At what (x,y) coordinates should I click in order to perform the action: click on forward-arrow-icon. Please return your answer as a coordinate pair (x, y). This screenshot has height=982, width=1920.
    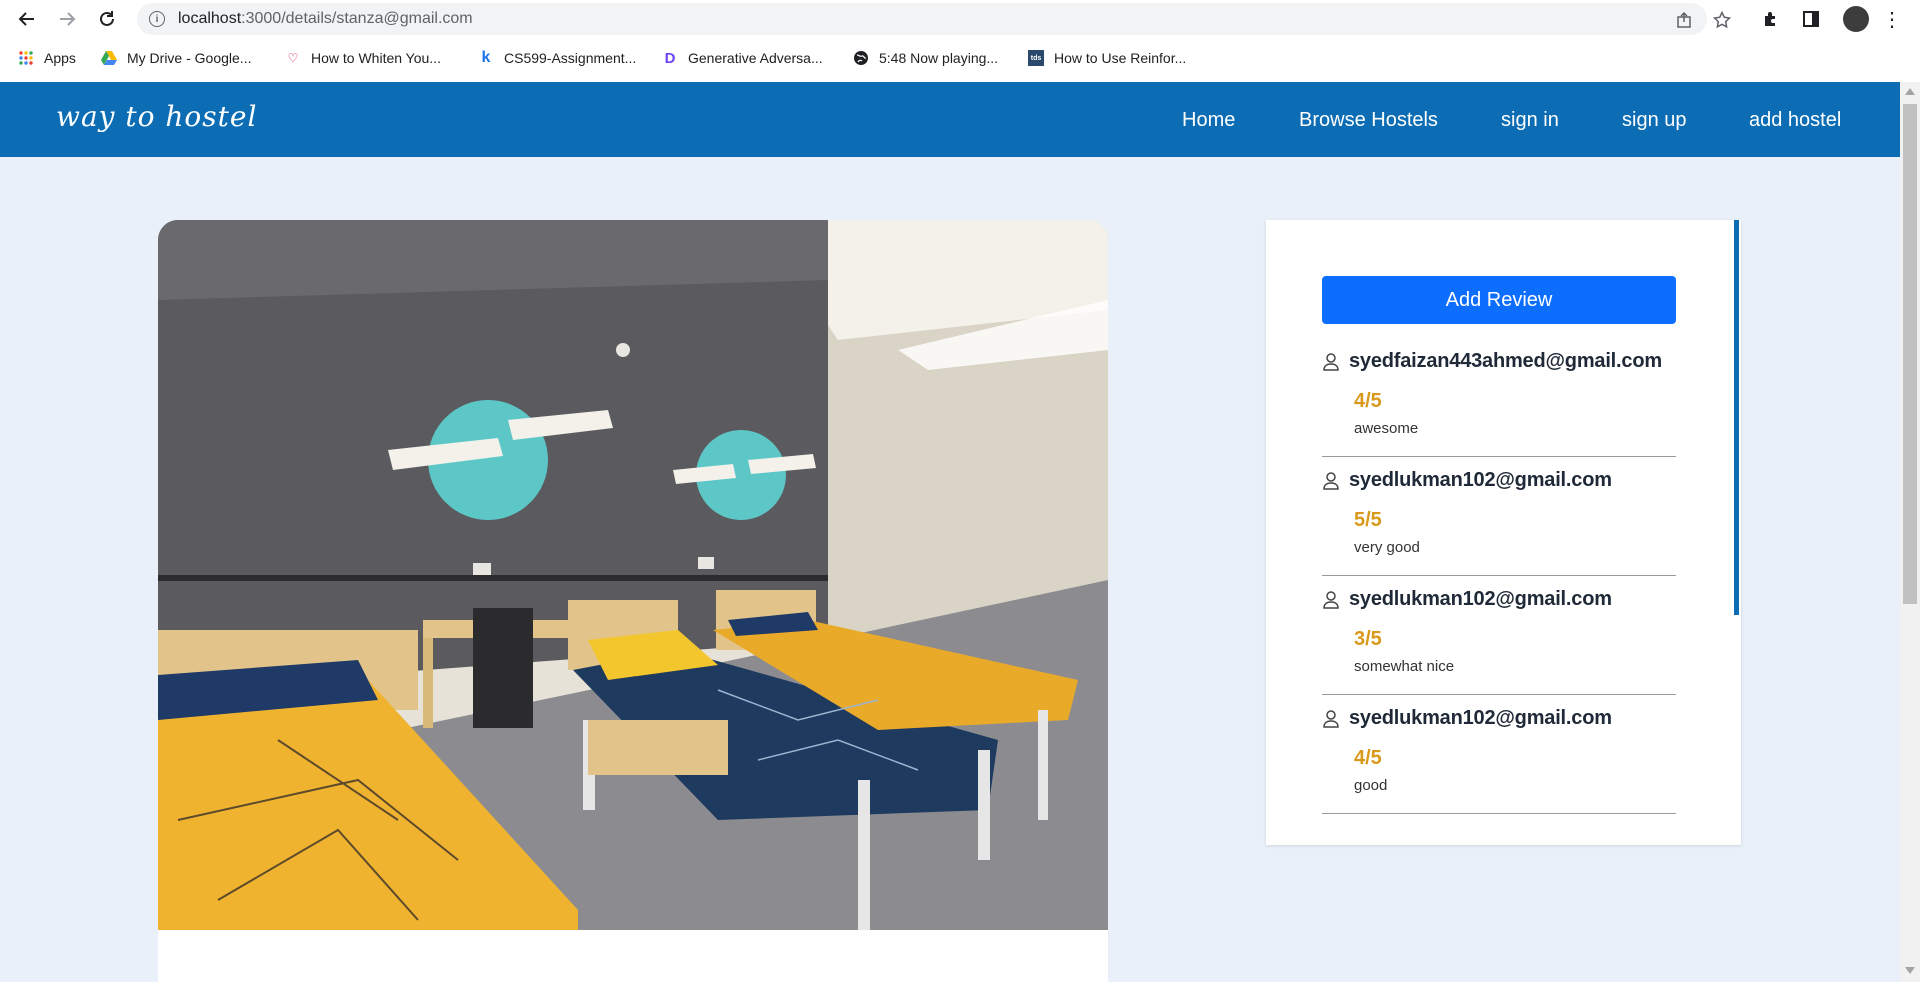
    Looking at the image, I should click on (67, 19).